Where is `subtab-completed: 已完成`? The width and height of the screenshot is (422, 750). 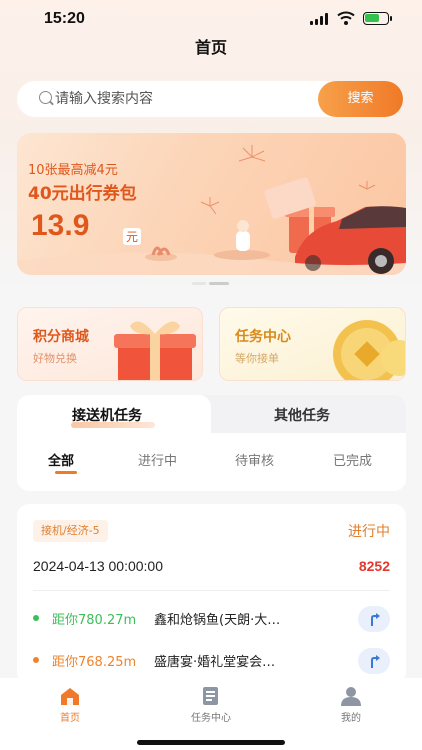 subtab-completed: 已完成 is located at coordinates (352, 459).